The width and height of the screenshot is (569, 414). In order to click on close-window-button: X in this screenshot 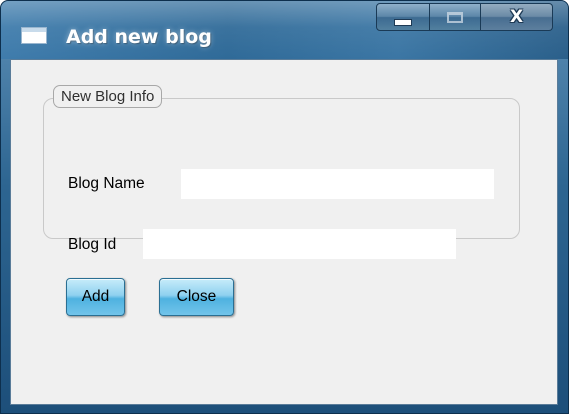, I will do `click(517, 17)`.